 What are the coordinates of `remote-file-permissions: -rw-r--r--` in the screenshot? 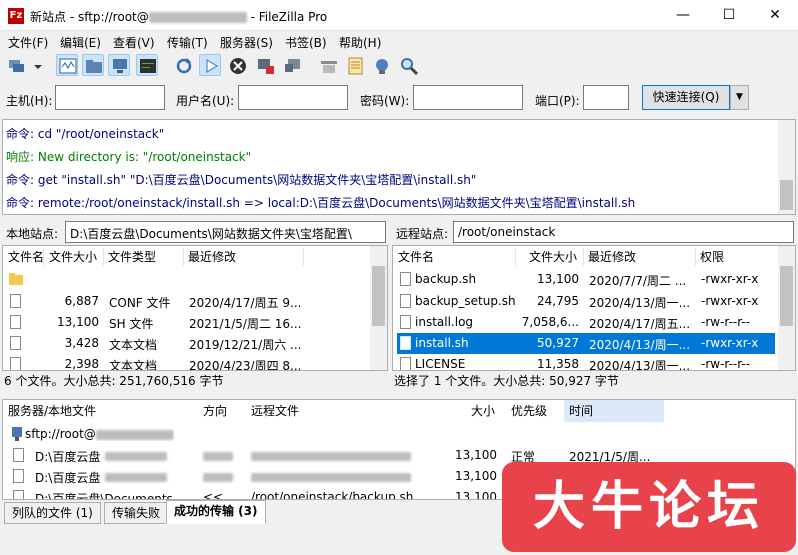 It's located at (726, 364).